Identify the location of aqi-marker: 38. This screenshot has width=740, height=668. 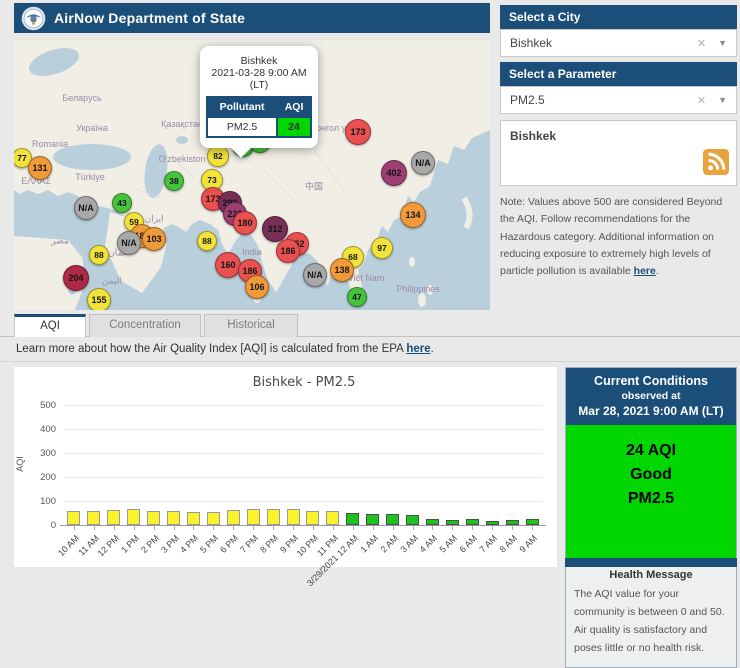
(174, 181).